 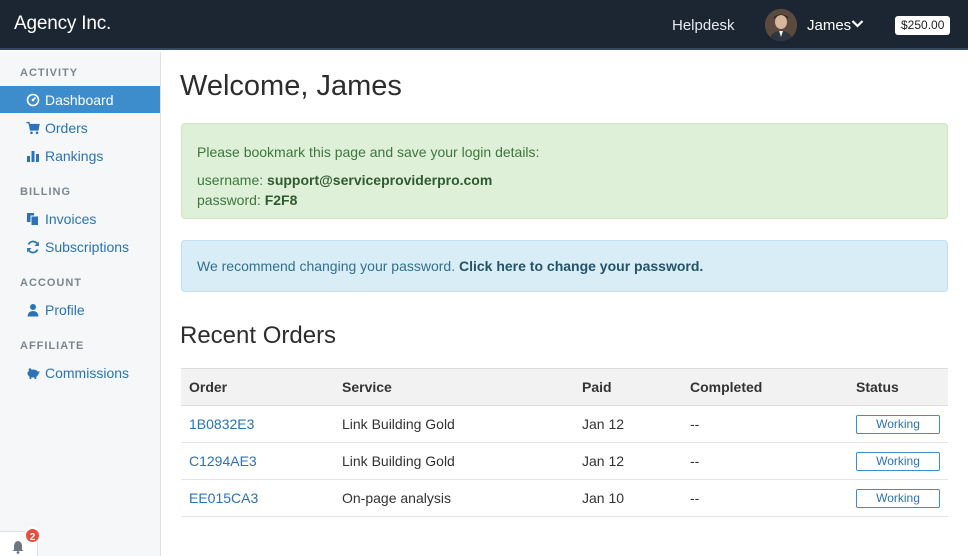 I want to click on brand-logo: Agency Inc., so click(x=62, y=24).